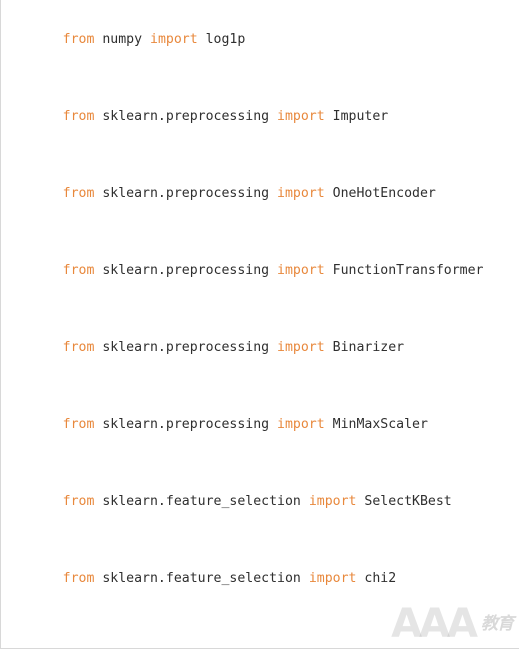 The image size is (519, 649). Describe the element at coordinates (408, 501) in the screenshot. I see `import-target: SelectKBest` at that location.